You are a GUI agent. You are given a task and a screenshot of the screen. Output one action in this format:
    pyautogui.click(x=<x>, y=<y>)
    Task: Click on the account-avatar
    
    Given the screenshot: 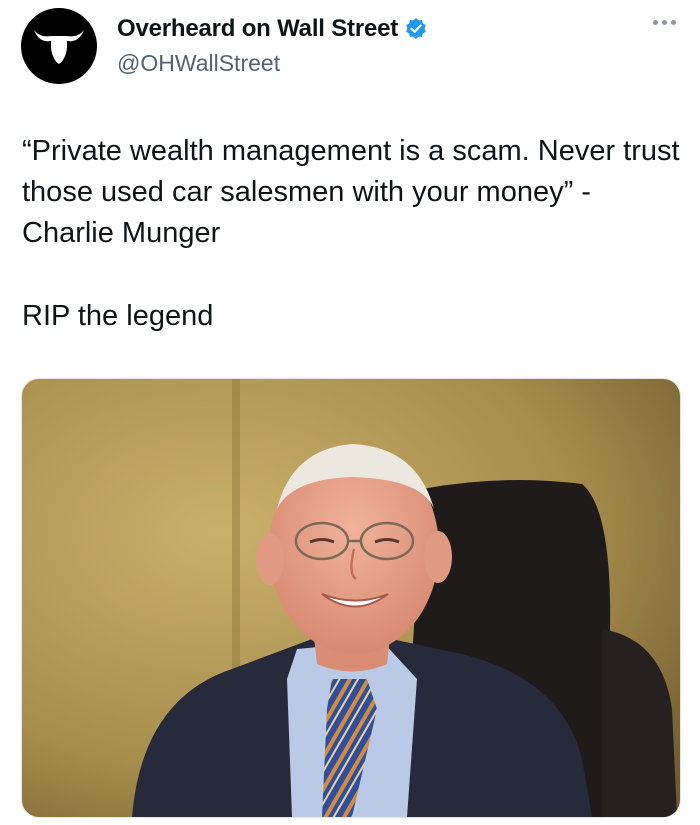 What is the action you would take?
    pyautogui.click(x=59, y=46)
    